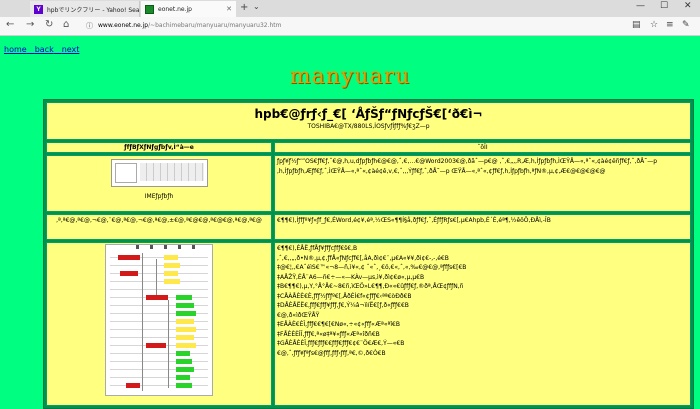 The image size is (700, 409). What do you see at coordinates (123, 25) in the screenshot?
I see `url-domain: www.eonet.ne.jp` at bounding box center [123, 25].